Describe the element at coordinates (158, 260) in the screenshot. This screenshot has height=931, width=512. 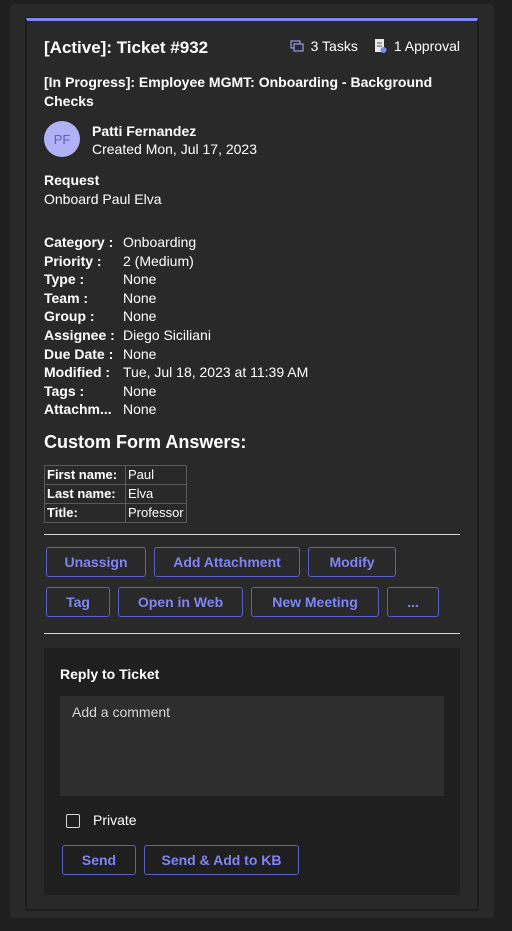
I see `field-value: 2 (Medium)` at that location.